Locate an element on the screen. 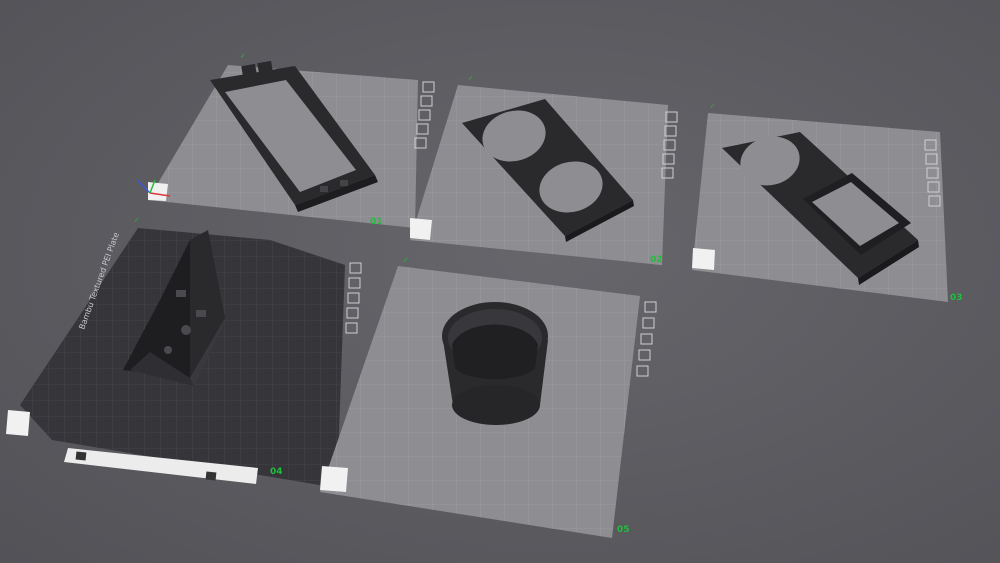 This screenshot has height=563, width=1000. plate-label: 04 is located at coordinates (276, 472).